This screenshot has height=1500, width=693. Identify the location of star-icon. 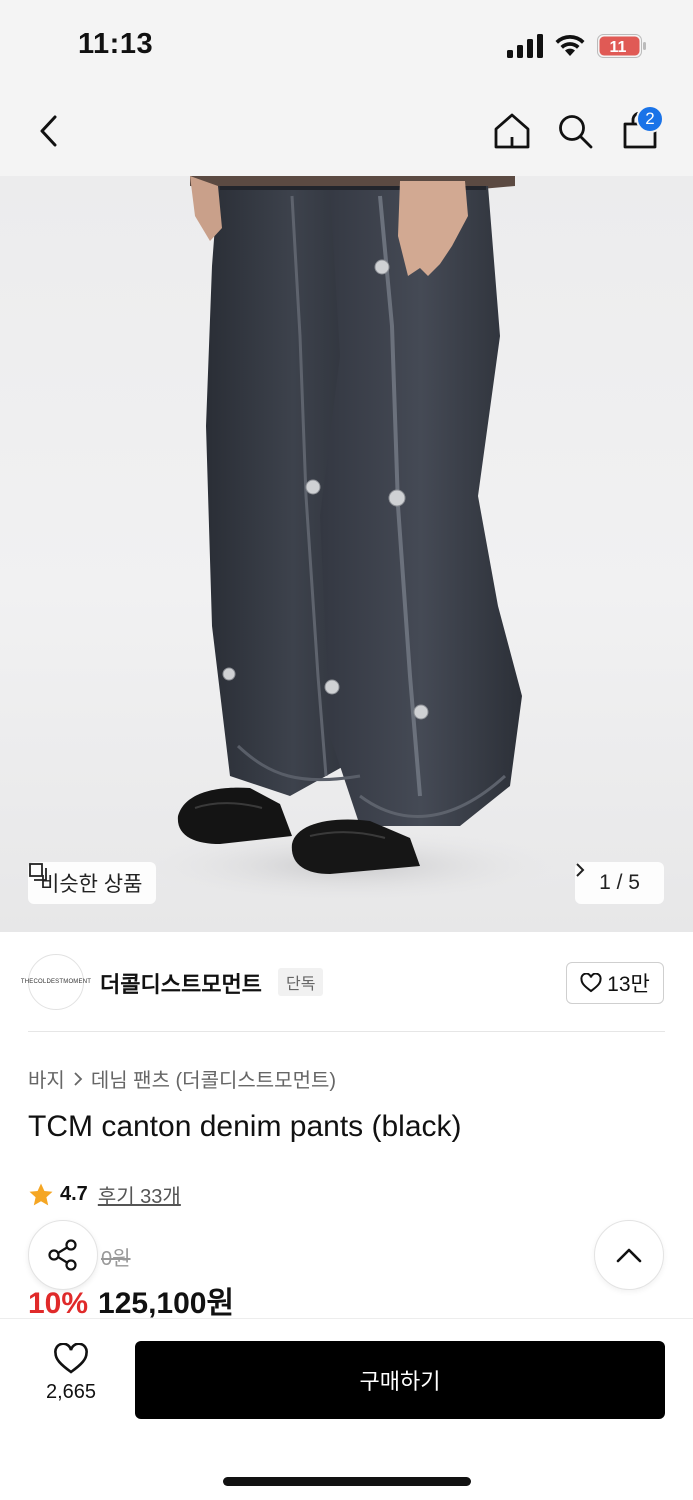
(41, 1194).